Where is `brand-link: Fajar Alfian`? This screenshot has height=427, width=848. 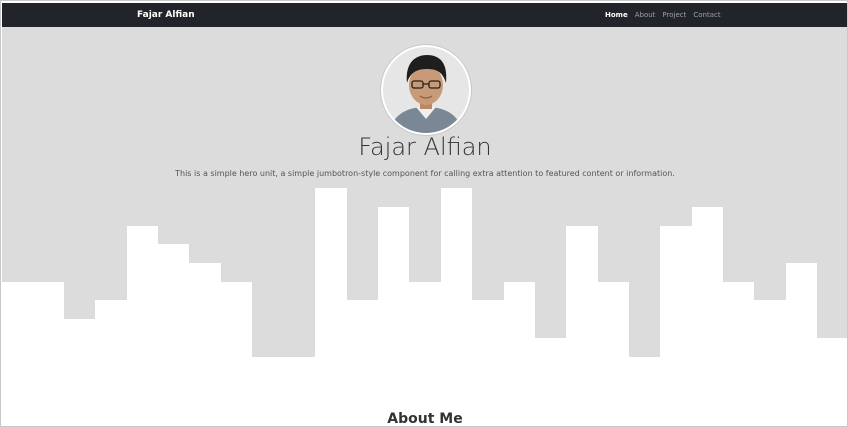 brand-link: Fajar Alfian is located at coordinates (166, 15).